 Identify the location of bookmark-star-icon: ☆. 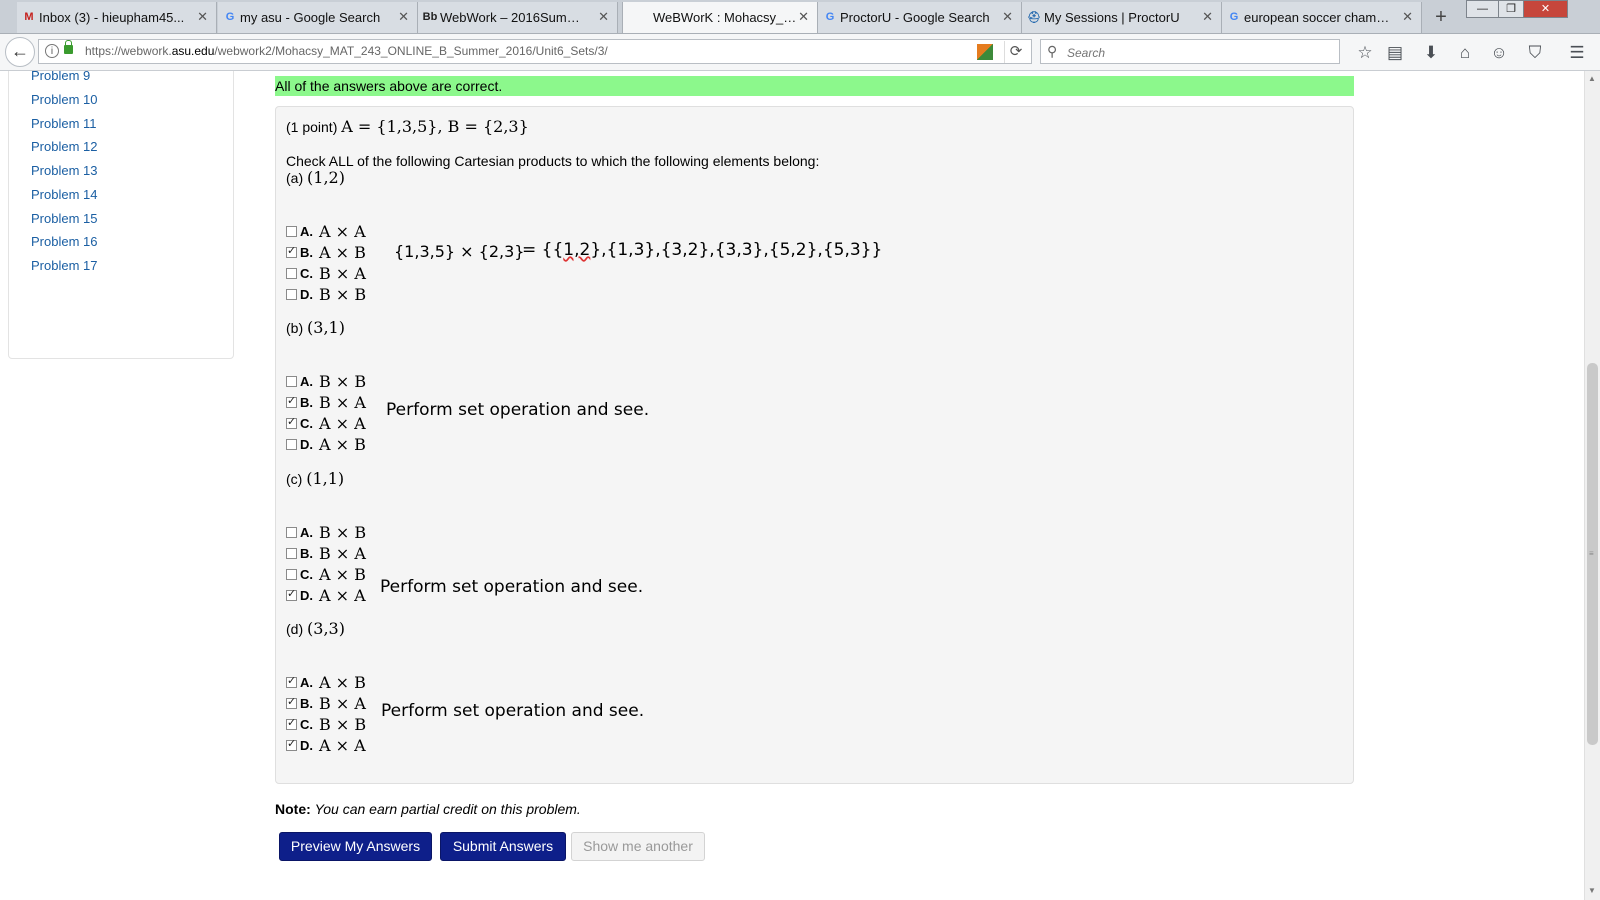
(1365, 53).